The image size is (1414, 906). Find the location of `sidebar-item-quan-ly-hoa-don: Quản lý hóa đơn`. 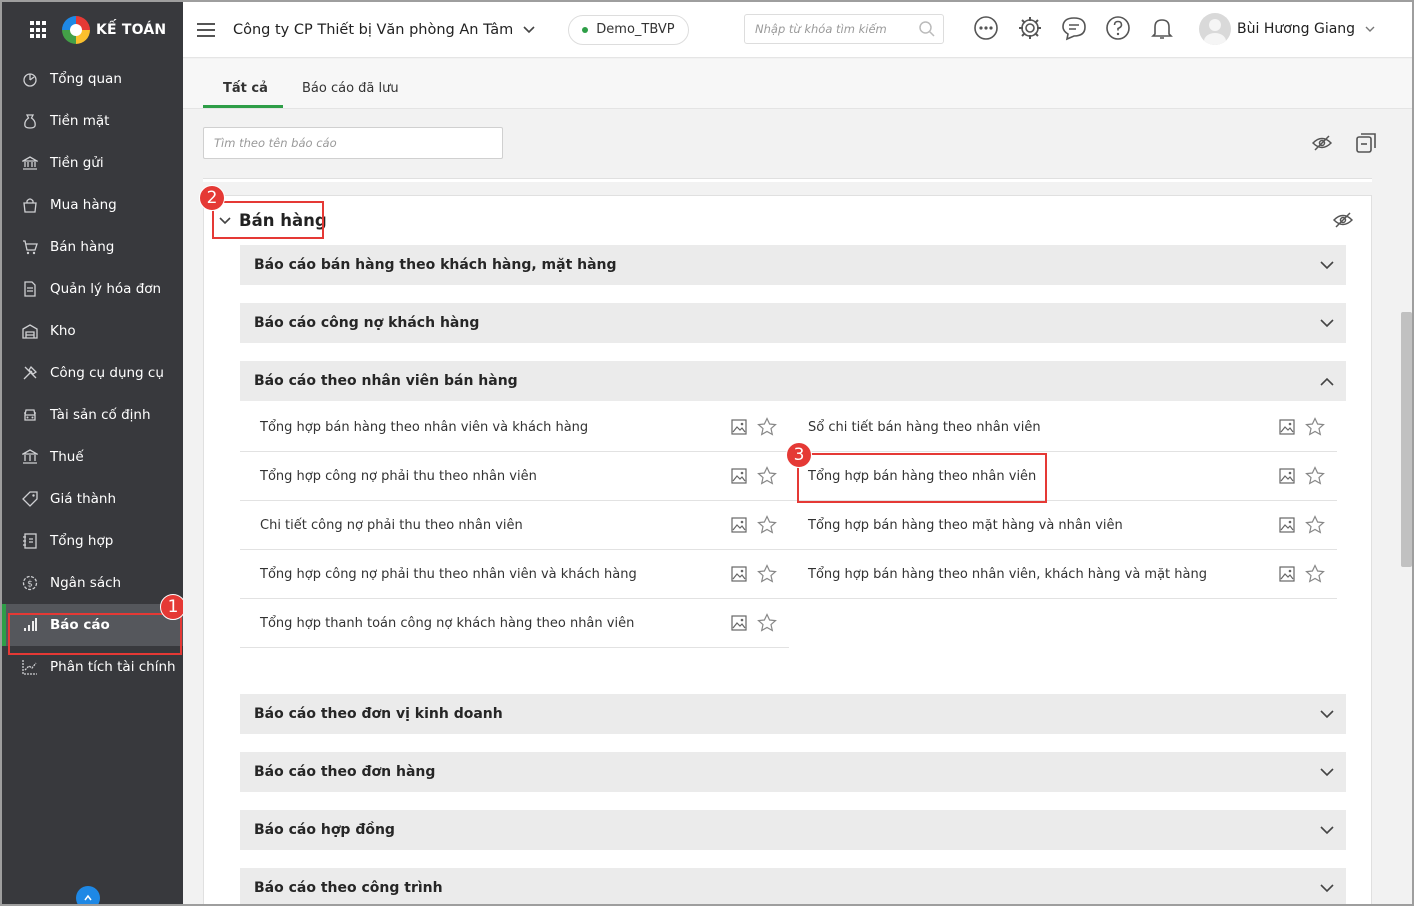

sidebar-item-quan-ly-hoa-don: Quản lý hóa đơn is located at coordinates (92, 289).